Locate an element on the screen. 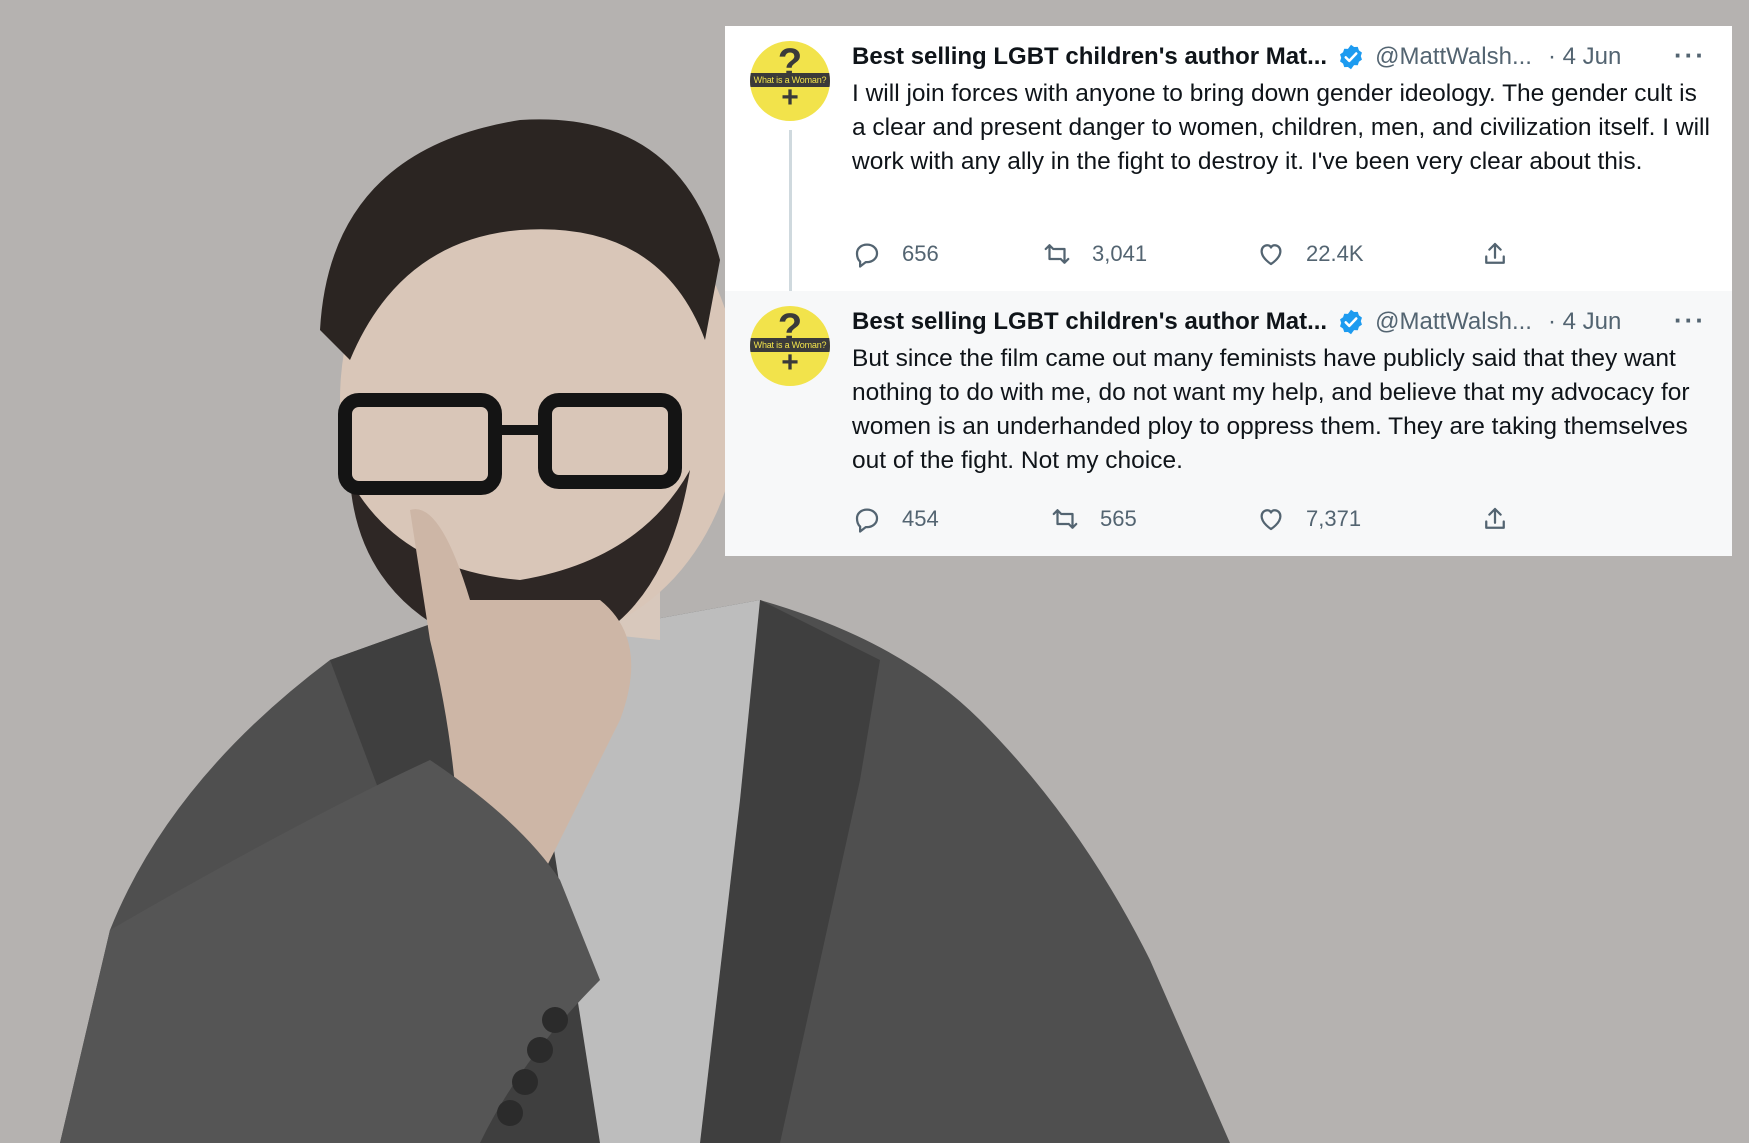 The image size is (1749, 1143). tweet-actions: 454 565 7,371 is located at coordinates (1282, 519).